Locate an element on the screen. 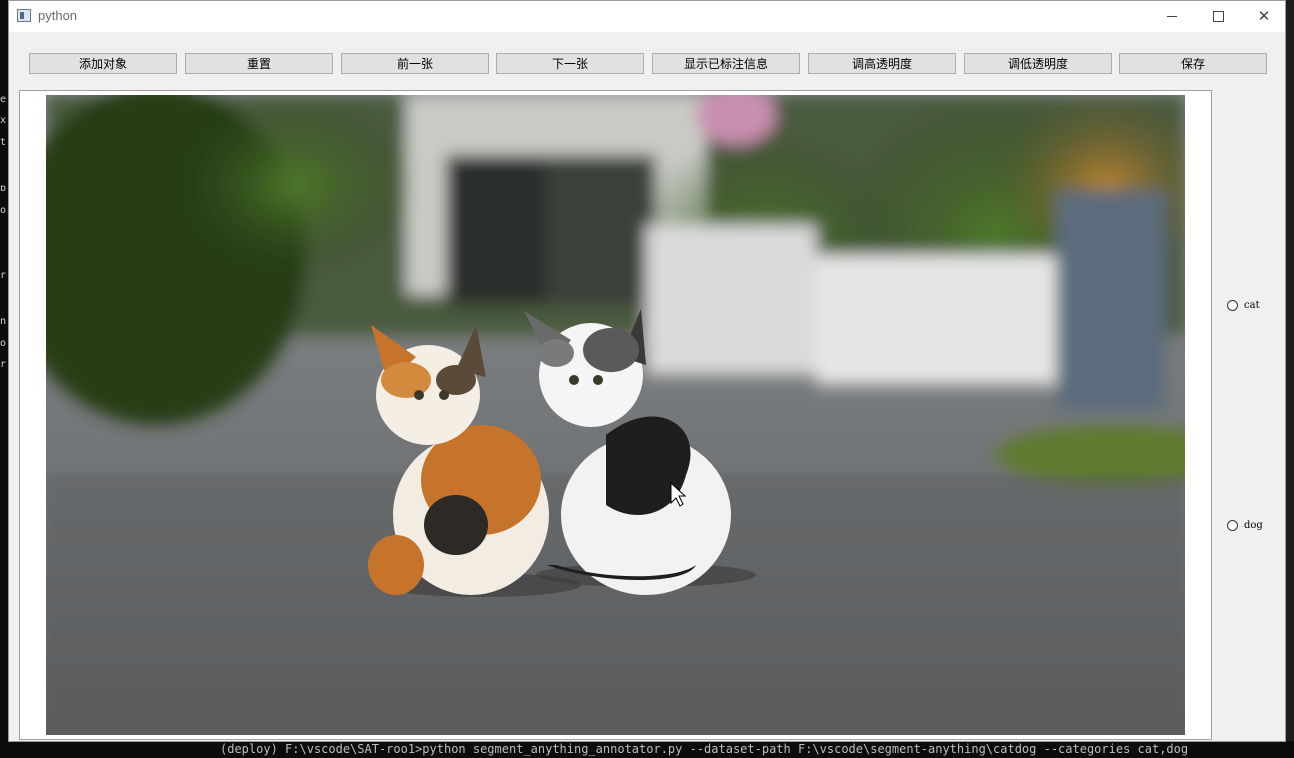 This screenshot has height=758, width=1294. show-annotations-button: 显示已标注信息 is located at coordinates (726, 63).